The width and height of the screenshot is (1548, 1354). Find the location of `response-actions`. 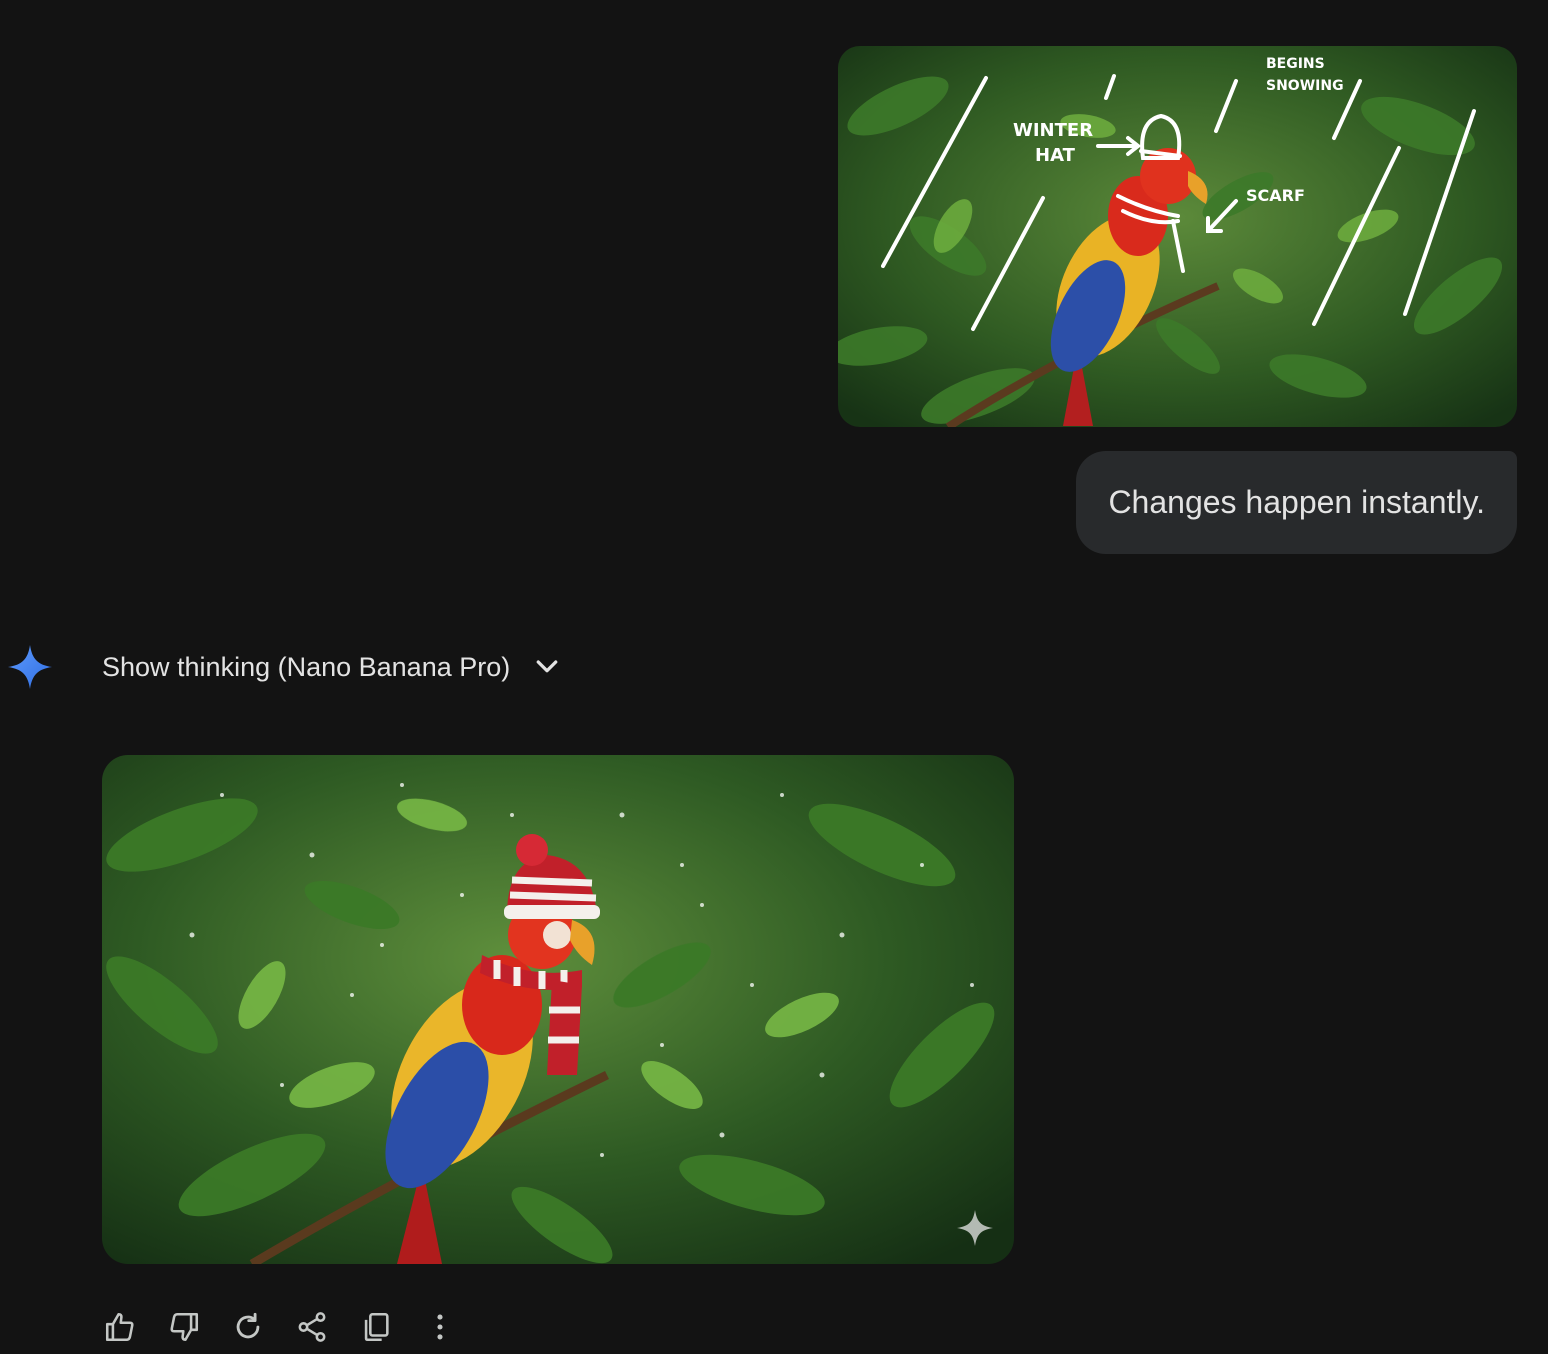

response-actions is located at coordinates (289, 1327).